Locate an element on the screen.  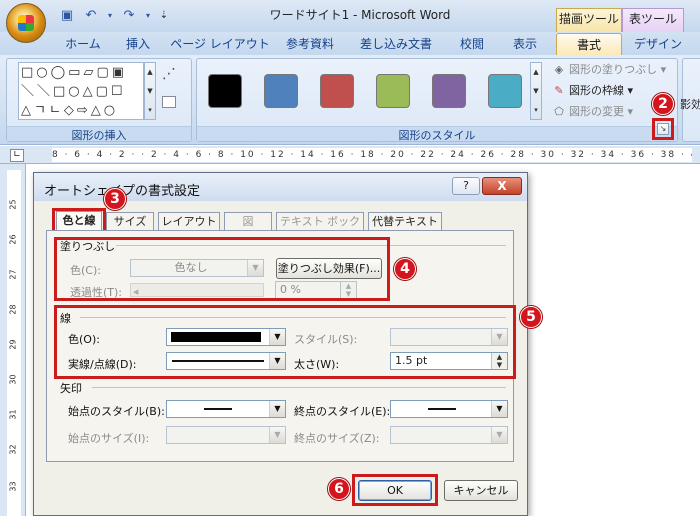
quick-access-toolbar: ▣ ↶ ▾ ↷ ▾ ⇣ is located at coordinates (114, 16).